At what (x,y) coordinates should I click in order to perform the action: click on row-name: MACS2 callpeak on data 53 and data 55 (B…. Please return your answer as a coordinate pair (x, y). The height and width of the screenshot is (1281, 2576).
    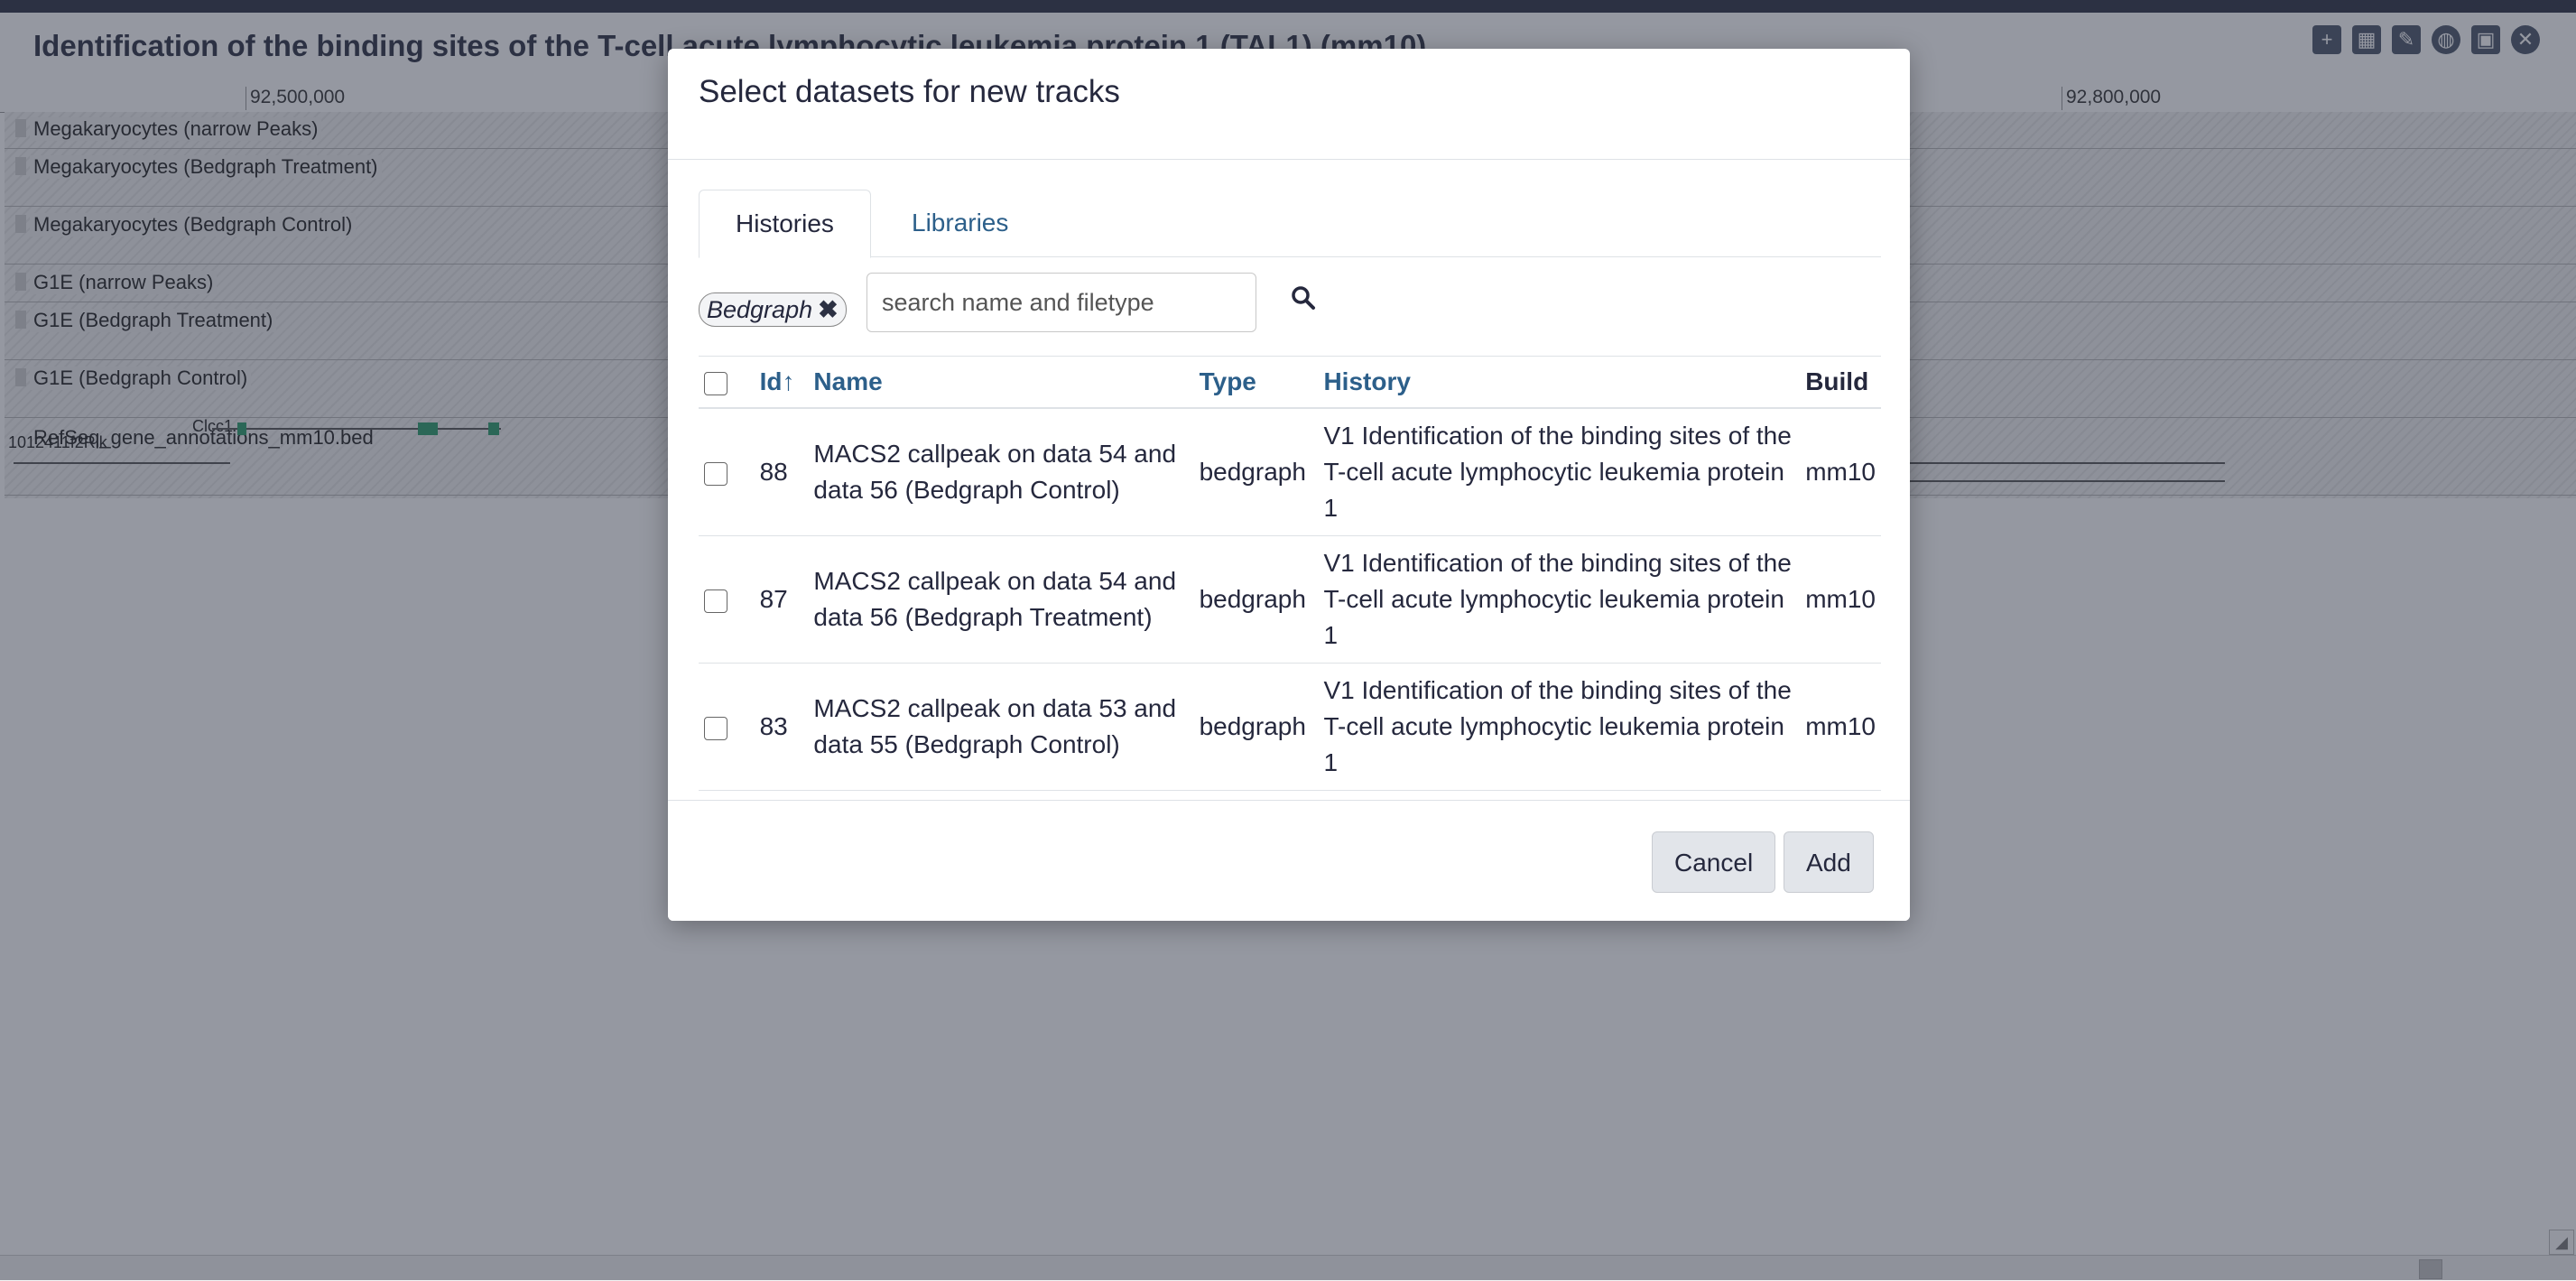
    Looking at the image, I should click on (1001, 727).